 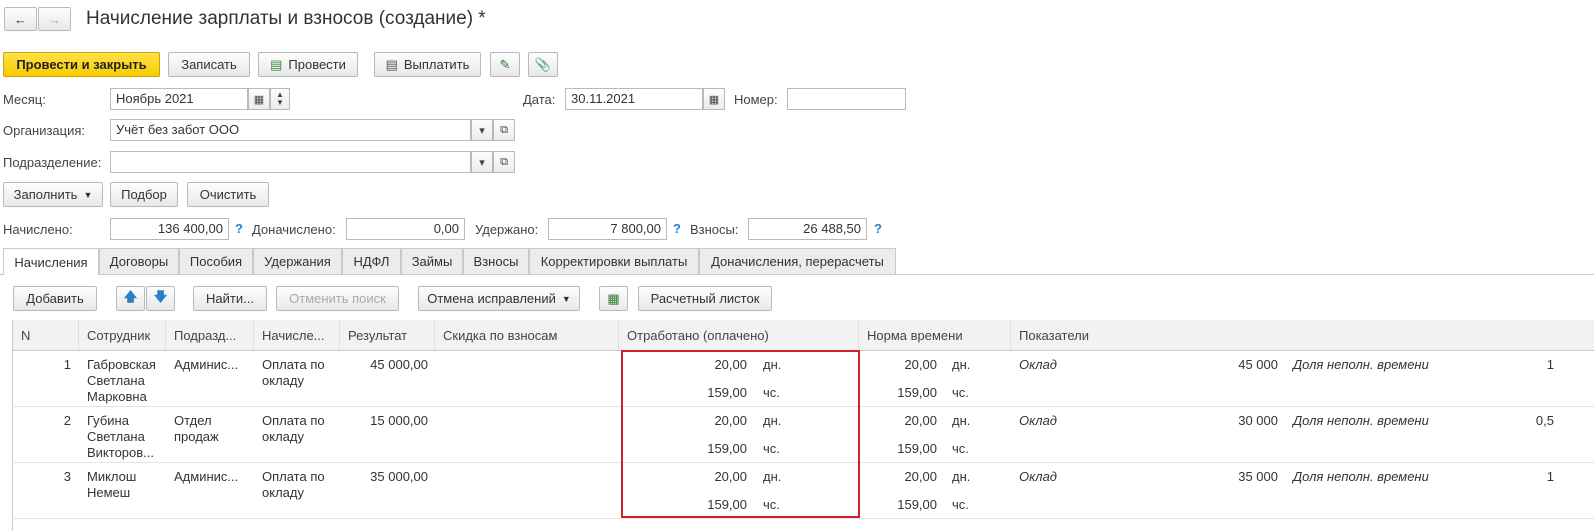 What do you see at coordinates (935, 335) in the screenshot?
I see `column-header-time-norm: Норма времени` at bounding box center [935, 335].